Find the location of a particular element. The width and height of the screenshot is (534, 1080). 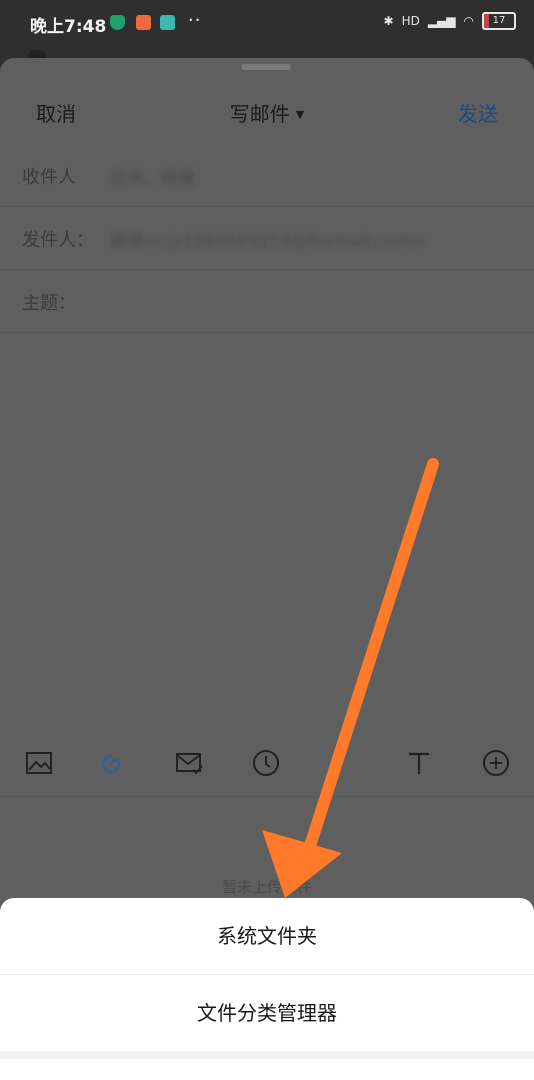

from-field: 发件人： 静静<cjx1580589214@foxmail.com> is located at coordinates (267, 238).